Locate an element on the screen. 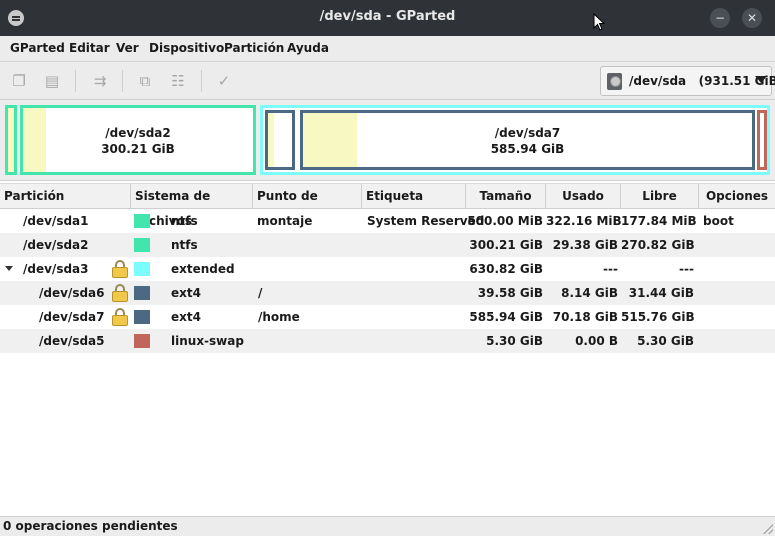 The image size is (775, 536). copy-icon: ⧉ is located at coordinates (145, 81).